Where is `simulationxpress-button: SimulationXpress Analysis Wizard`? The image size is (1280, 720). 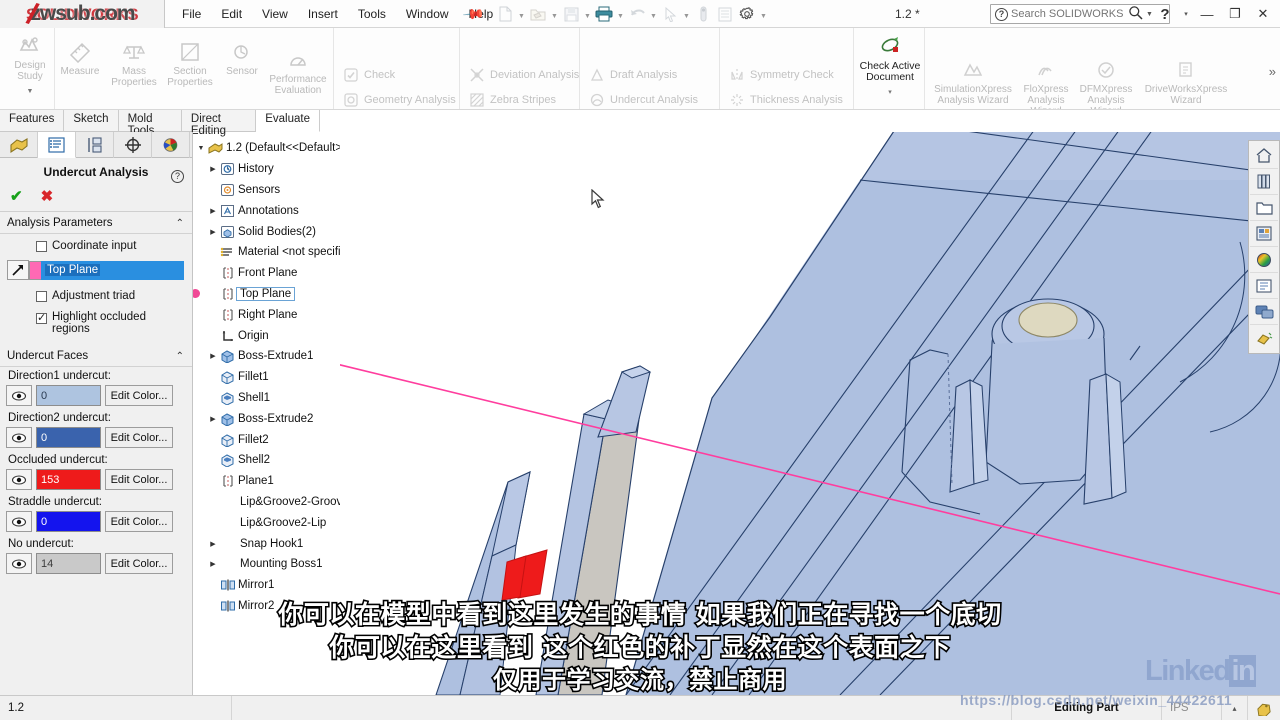 simulationxpress-button: SimulationXpress Analysis Wizard is located at coordinates (973, 81).